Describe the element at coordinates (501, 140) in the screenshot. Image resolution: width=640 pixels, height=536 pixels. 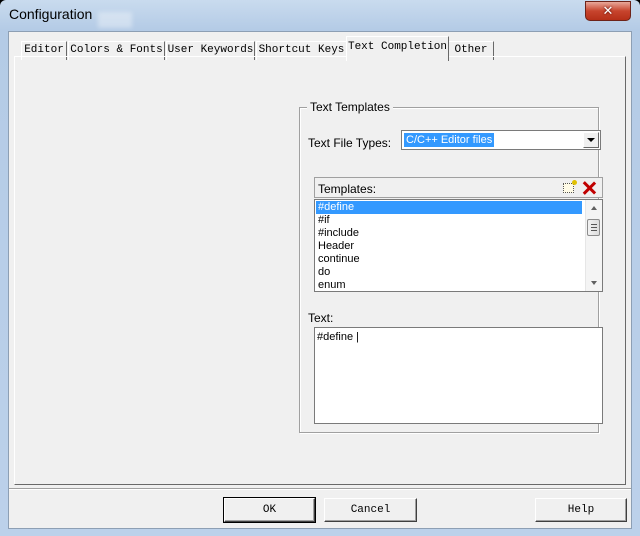
I see `text-file-types-select: C/C++ Editor files` at that location.